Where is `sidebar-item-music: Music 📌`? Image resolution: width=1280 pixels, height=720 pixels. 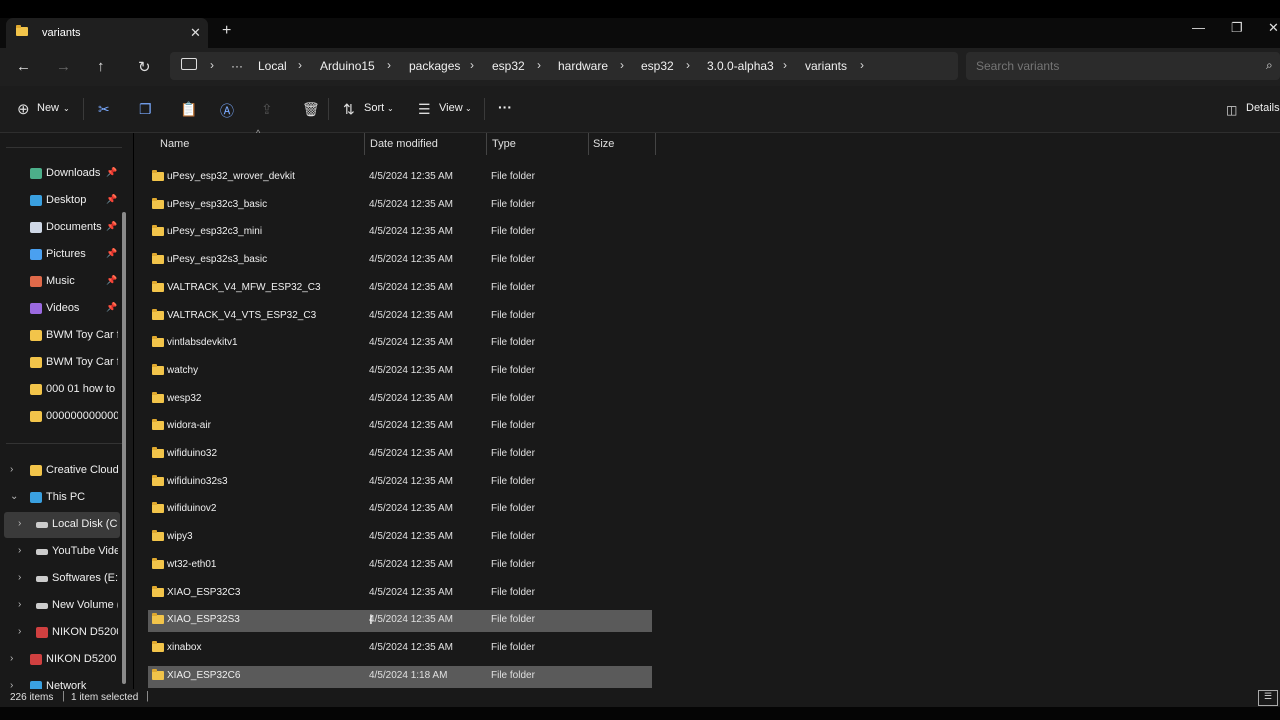
sidebar-item-music: Music 📌 is located at coordinates (60, 282).